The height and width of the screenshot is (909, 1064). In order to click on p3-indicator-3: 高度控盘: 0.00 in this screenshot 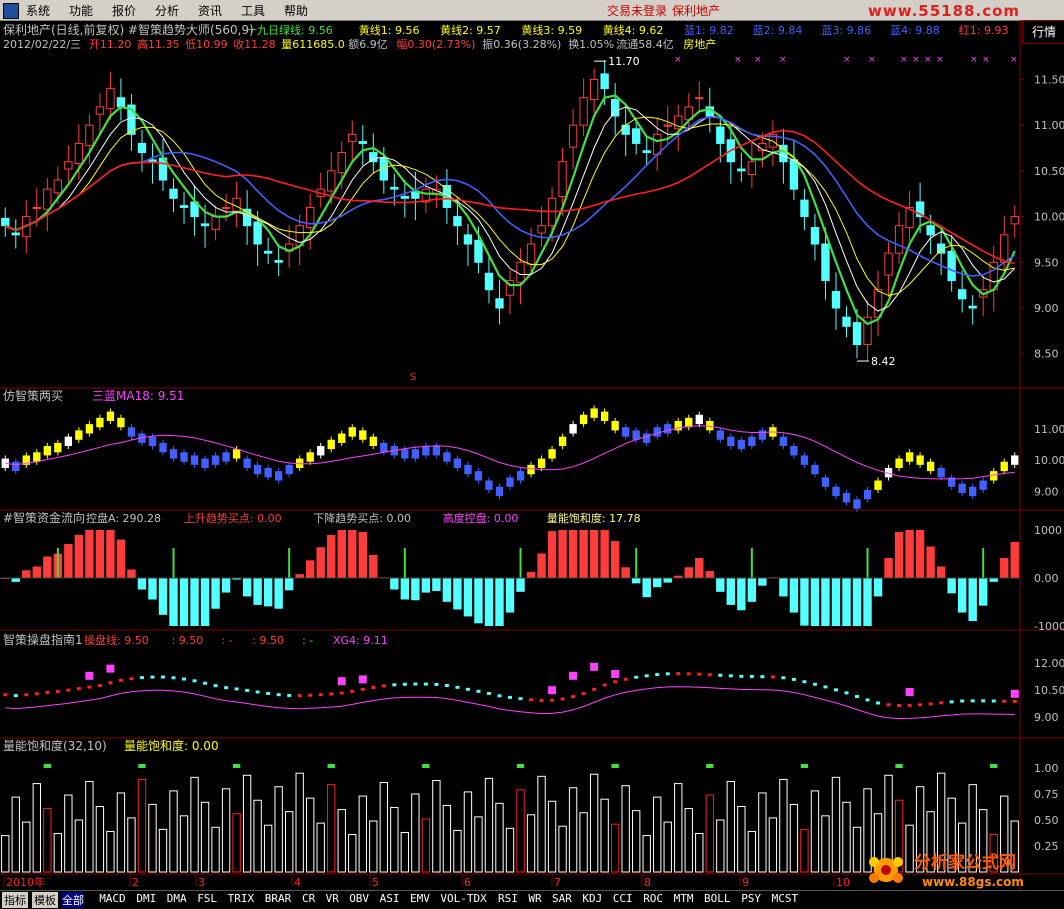, I will do `click(481, 518)`.